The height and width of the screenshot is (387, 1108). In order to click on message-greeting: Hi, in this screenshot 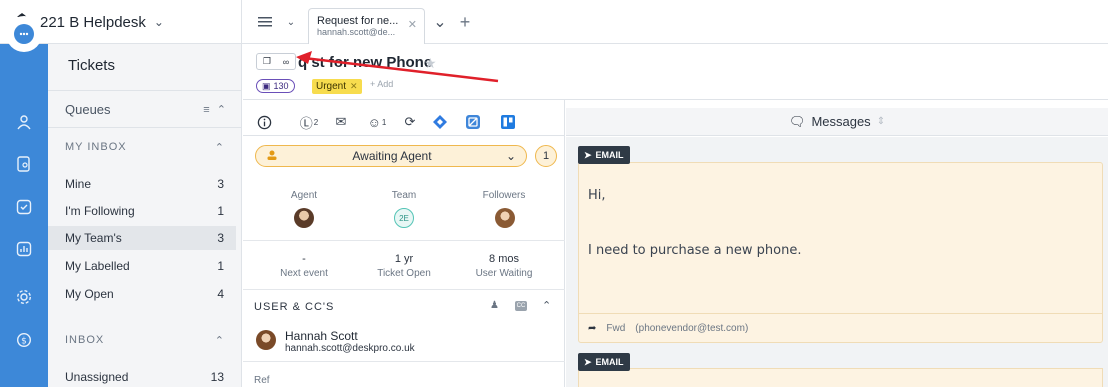, I will do `click(597, 195)`.